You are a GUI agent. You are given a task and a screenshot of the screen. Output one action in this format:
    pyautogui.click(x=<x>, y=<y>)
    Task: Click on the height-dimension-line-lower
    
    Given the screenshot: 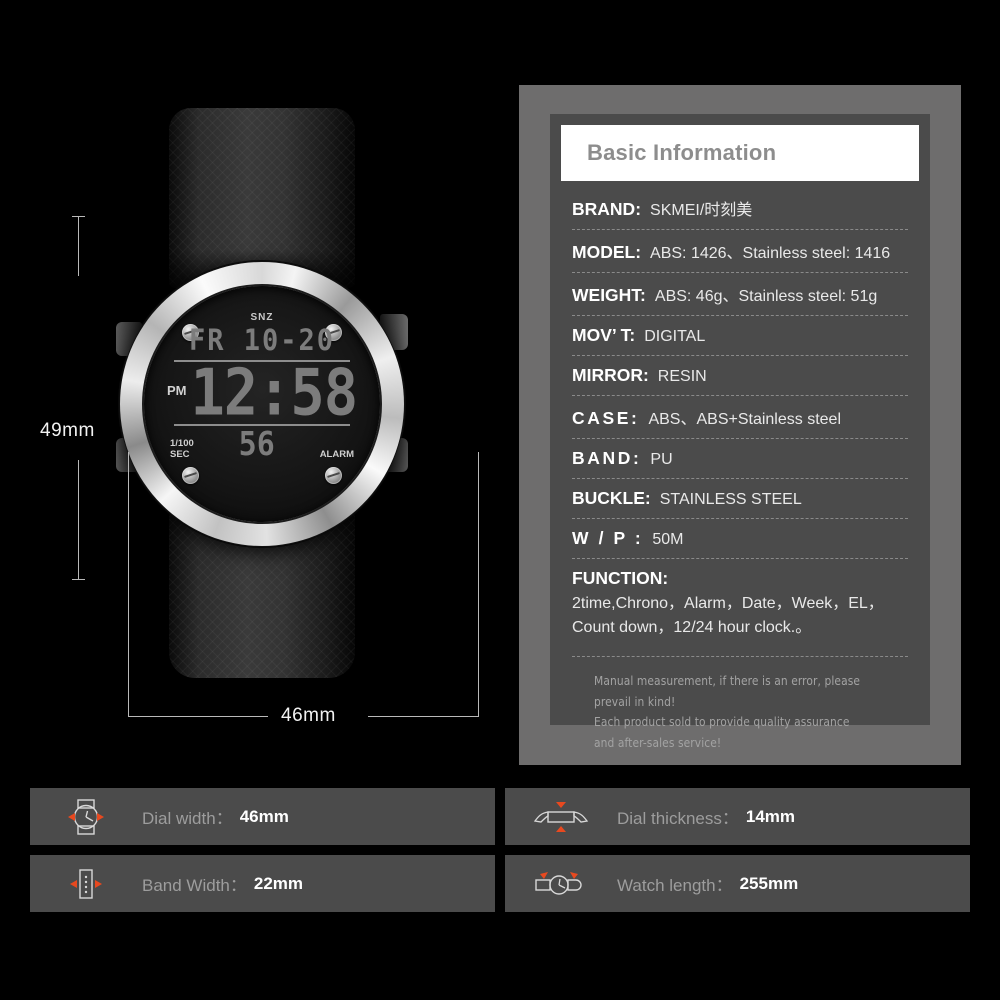 What is the action you would take?
    pyautogui.click(x=78, y=520)
    